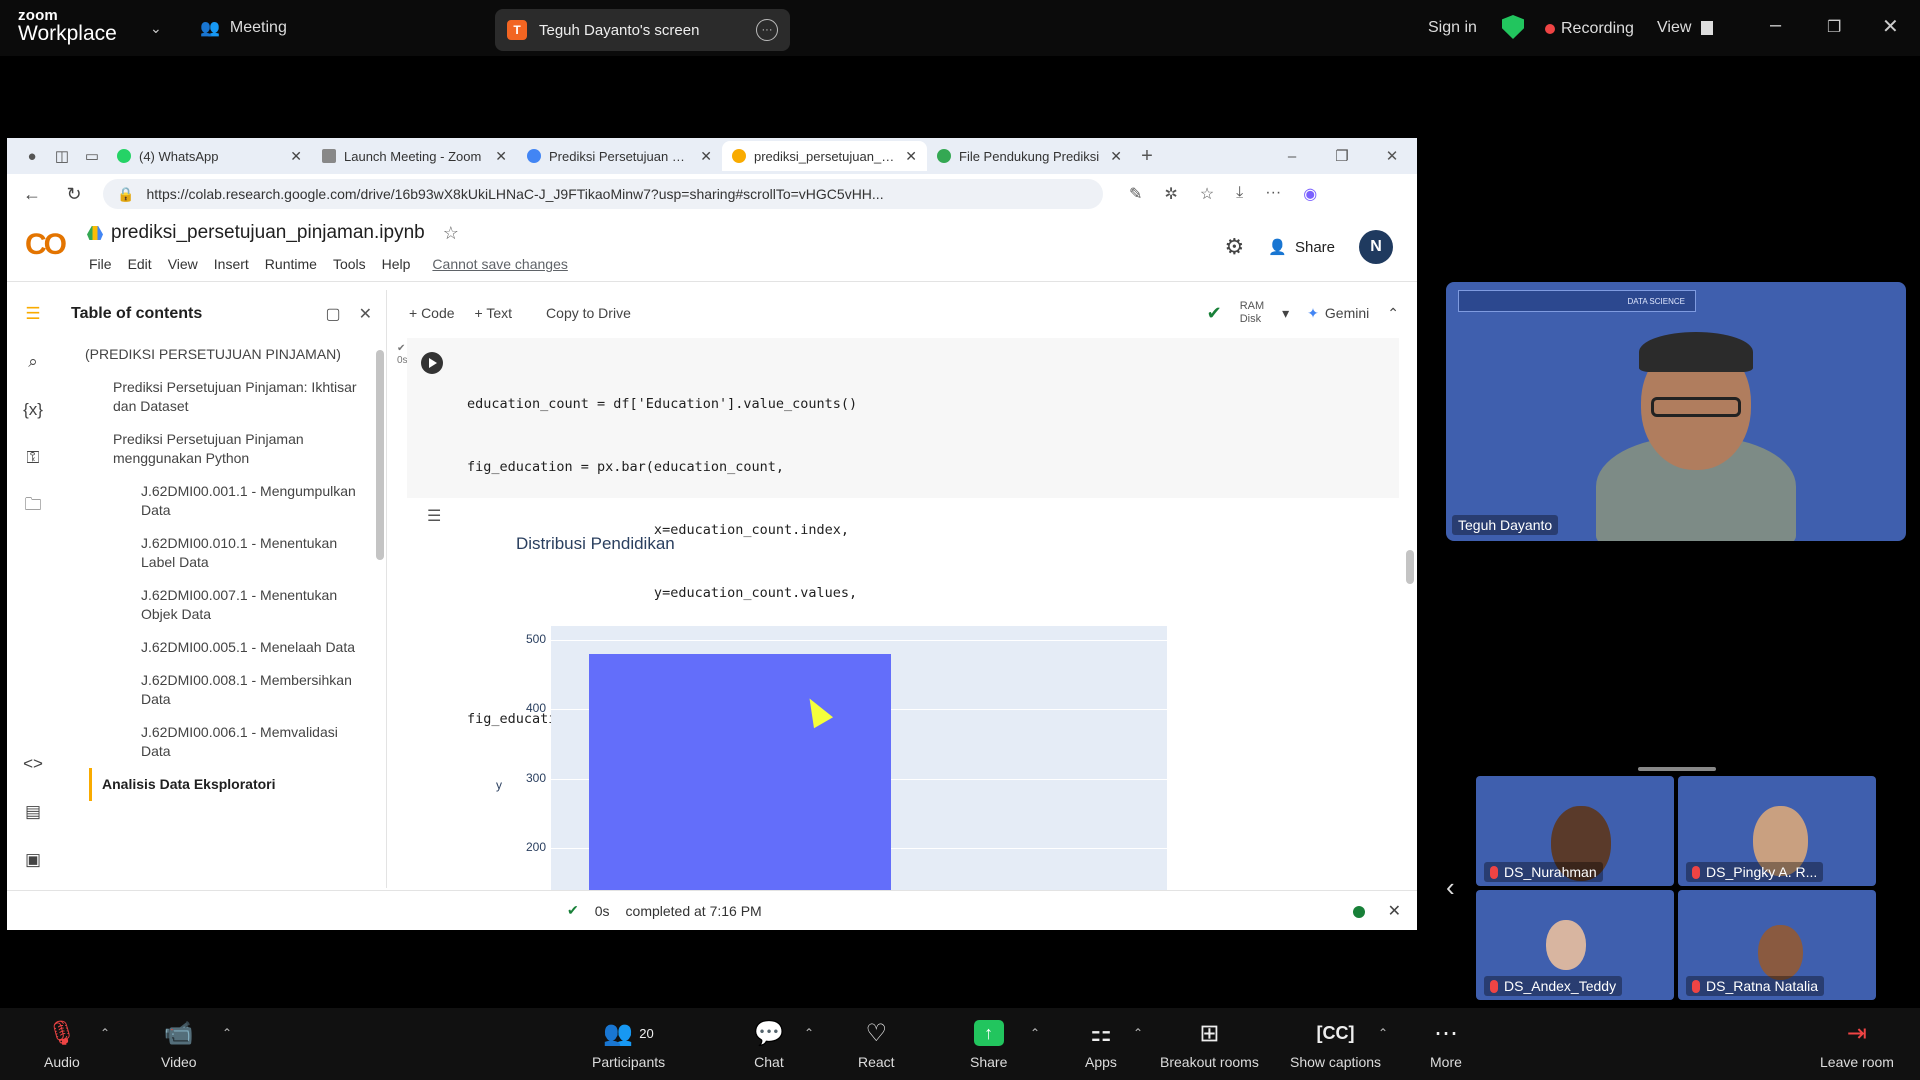 The height and width of the screenshot is (1080, 1920). I want to click on run-cell-button, so click(432, 363).